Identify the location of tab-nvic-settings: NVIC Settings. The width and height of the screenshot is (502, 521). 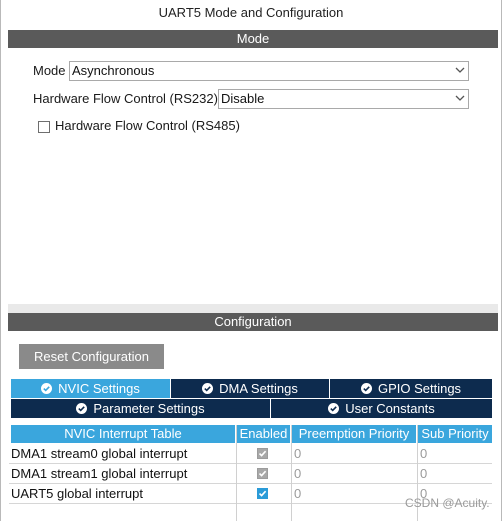
(90, 388).